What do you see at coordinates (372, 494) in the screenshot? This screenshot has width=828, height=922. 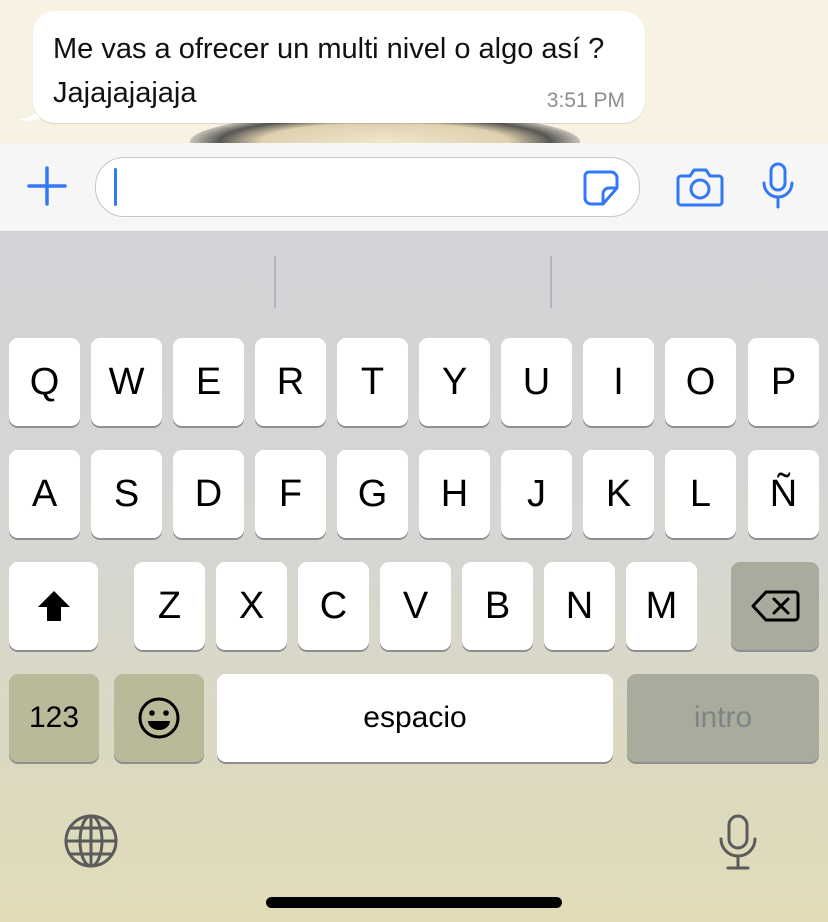 I see `key-g: G` at bounding box center [372, 494].